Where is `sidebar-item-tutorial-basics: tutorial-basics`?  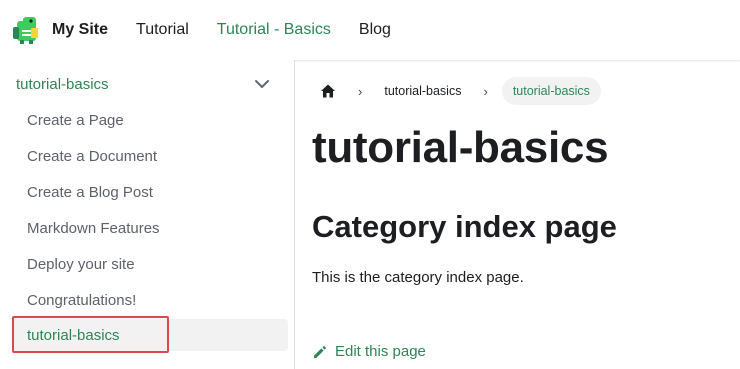
sidebar-item-tutorial-basics: tutorial-basics is located at coordinates (150, 335).